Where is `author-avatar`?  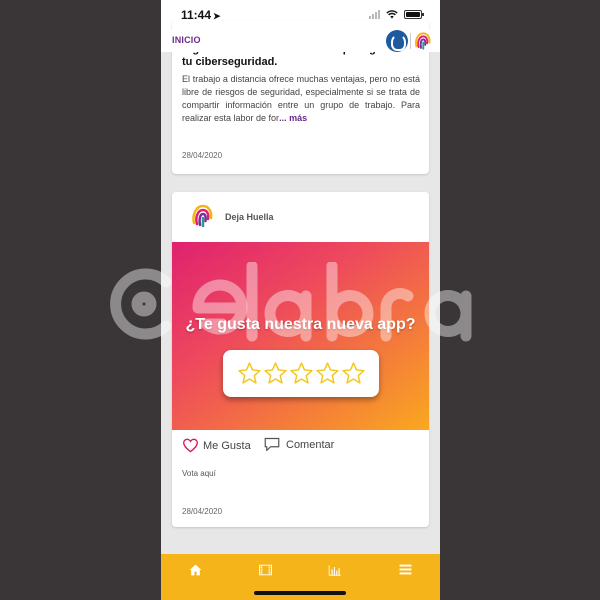
author-avatar is located at coordinates (202, 216).